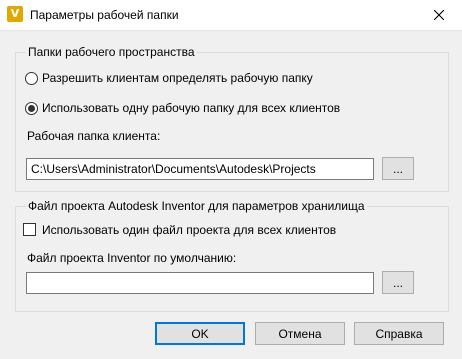  What do you see at coordinates (15, 14) in the screenshot?
I see `vault-app-icon: V` at bounding box center [15, 14].